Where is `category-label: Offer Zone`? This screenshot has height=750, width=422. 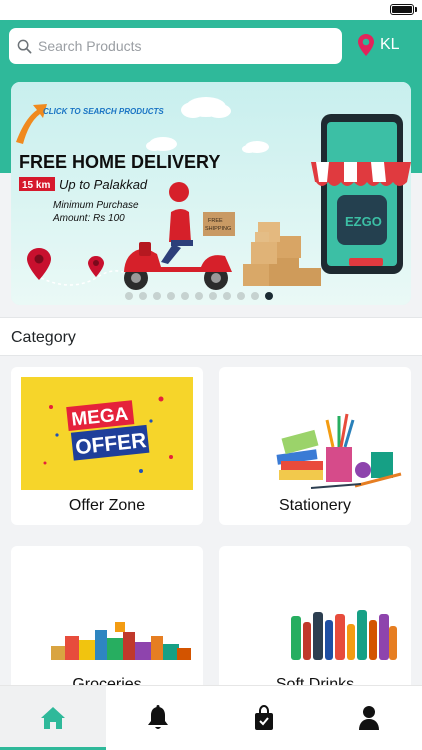 category-label: Offer Zone is located at coordinates (107, 505).